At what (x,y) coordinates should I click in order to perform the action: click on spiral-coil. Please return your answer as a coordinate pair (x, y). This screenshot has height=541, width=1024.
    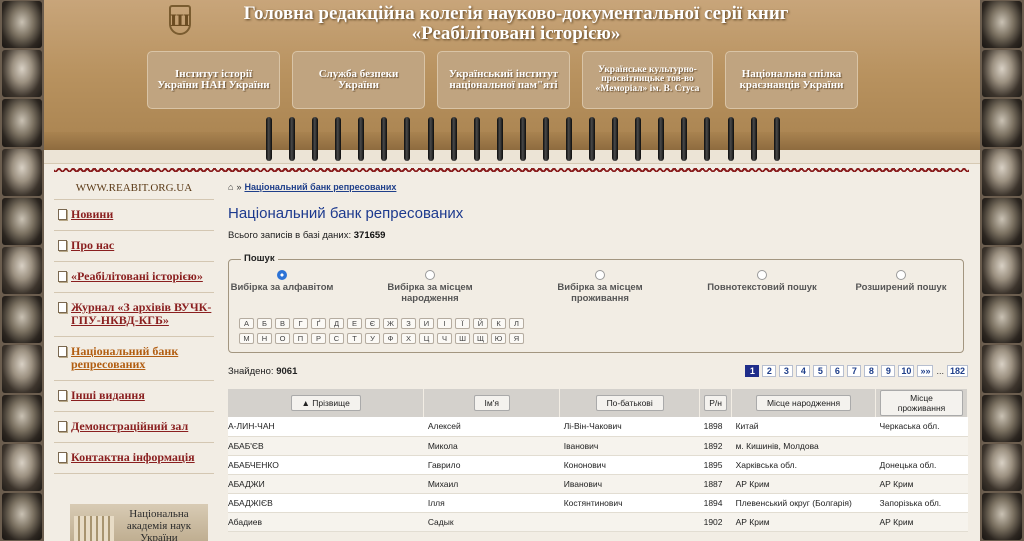
    Looking at the image, I should click on (384, 139).